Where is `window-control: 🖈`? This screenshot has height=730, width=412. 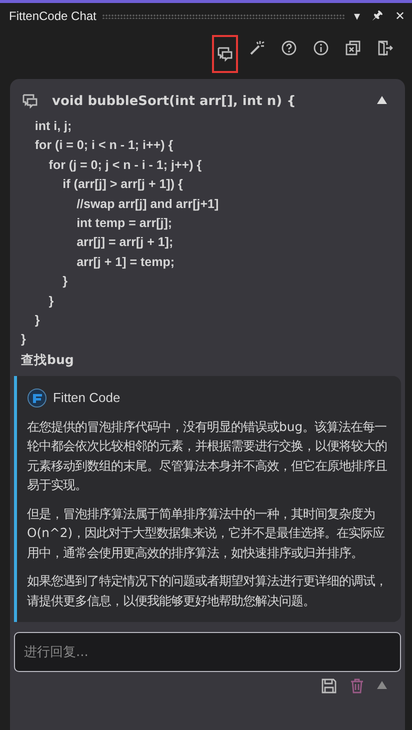 window-control: 🖈 is located at coordinates (377, 16).